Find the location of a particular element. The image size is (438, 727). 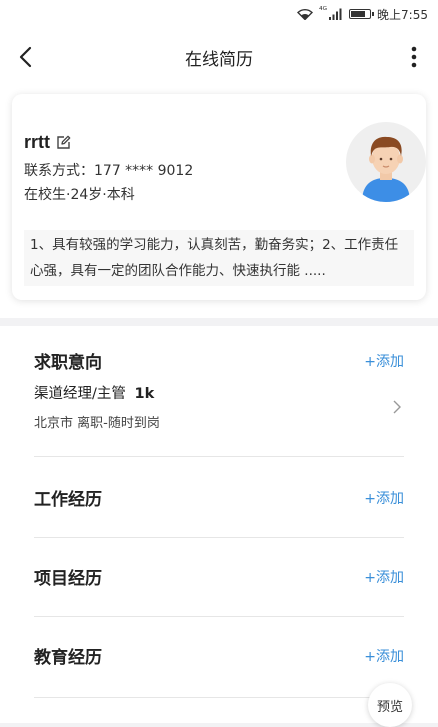

job-intention-position: 渠道经理/主管 1k is located at coordinates (94, 392).